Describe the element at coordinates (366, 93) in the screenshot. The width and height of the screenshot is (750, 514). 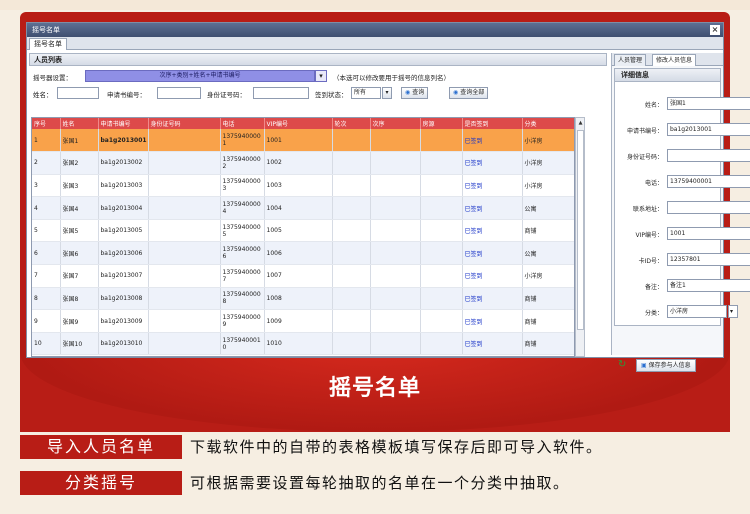
I see `sign-status-select: 所有` at that location.